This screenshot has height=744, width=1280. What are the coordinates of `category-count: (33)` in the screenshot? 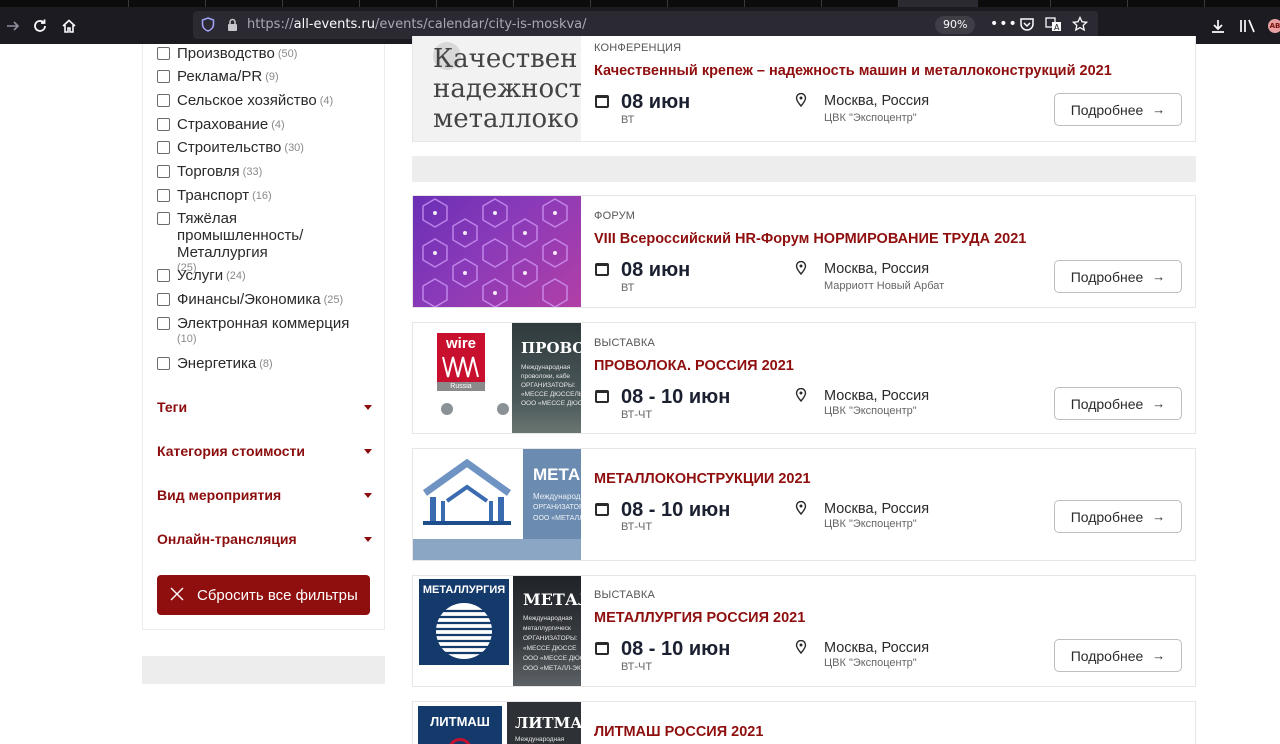 It's located at (252, 172).